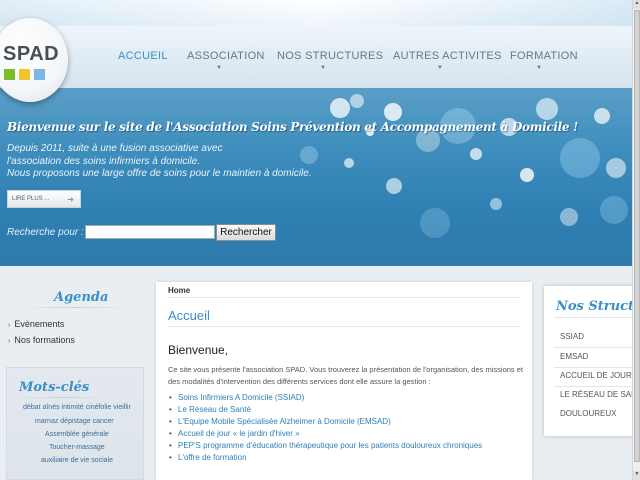  Describe the element at coordinates (77, 434) in the screenshot. I see `tag-row: Assemblée générale` at that location.